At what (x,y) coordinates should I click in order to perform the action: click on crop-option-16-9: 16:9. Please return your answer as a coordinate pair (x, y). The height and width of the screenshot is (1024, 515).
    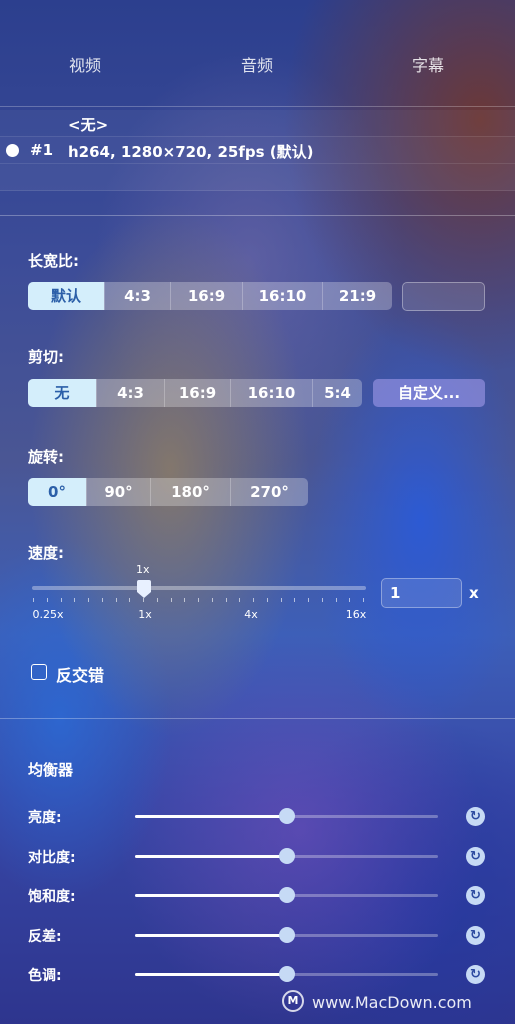
    Looking at the image, I should click on (197, 393).